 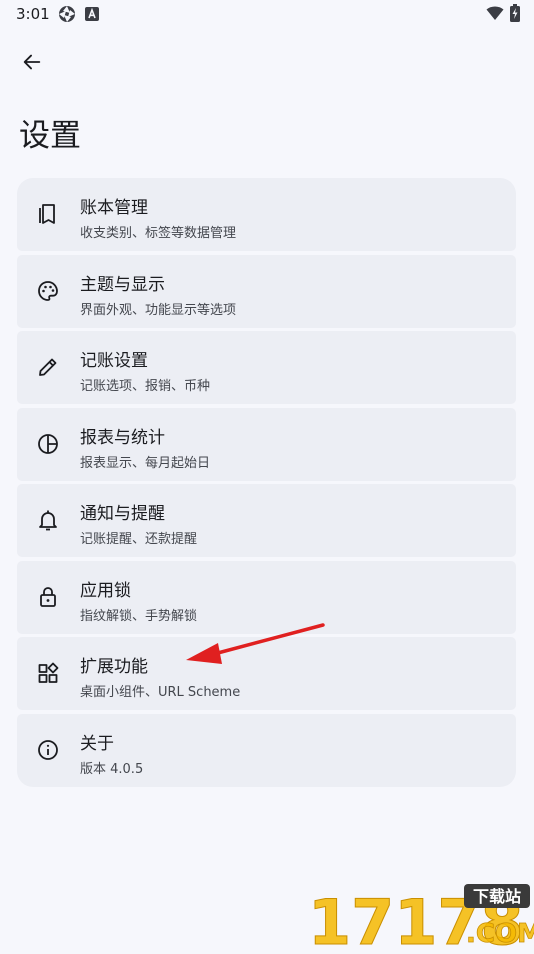 What do you see at coordinates (122, 514) in the screenshot?
I see `settings-item-title: 通知与提醒` at bounding box center [122, 514].